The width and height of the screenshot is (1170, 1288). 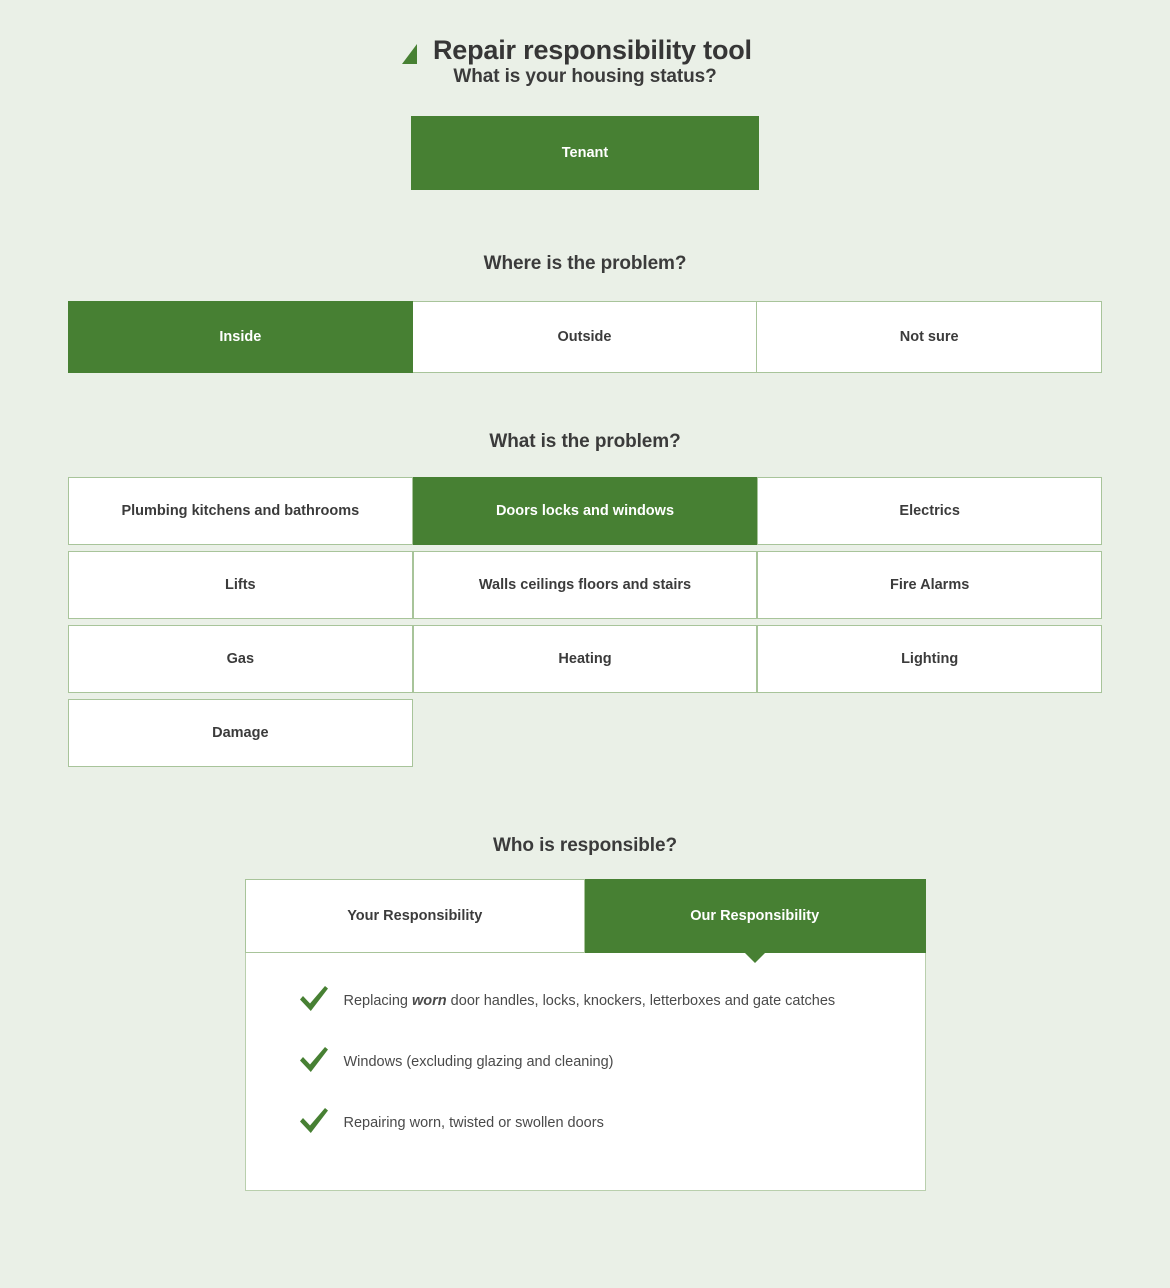 I want to click on problem-type-option-electrics: Electrics, so click(x=929, y=510).